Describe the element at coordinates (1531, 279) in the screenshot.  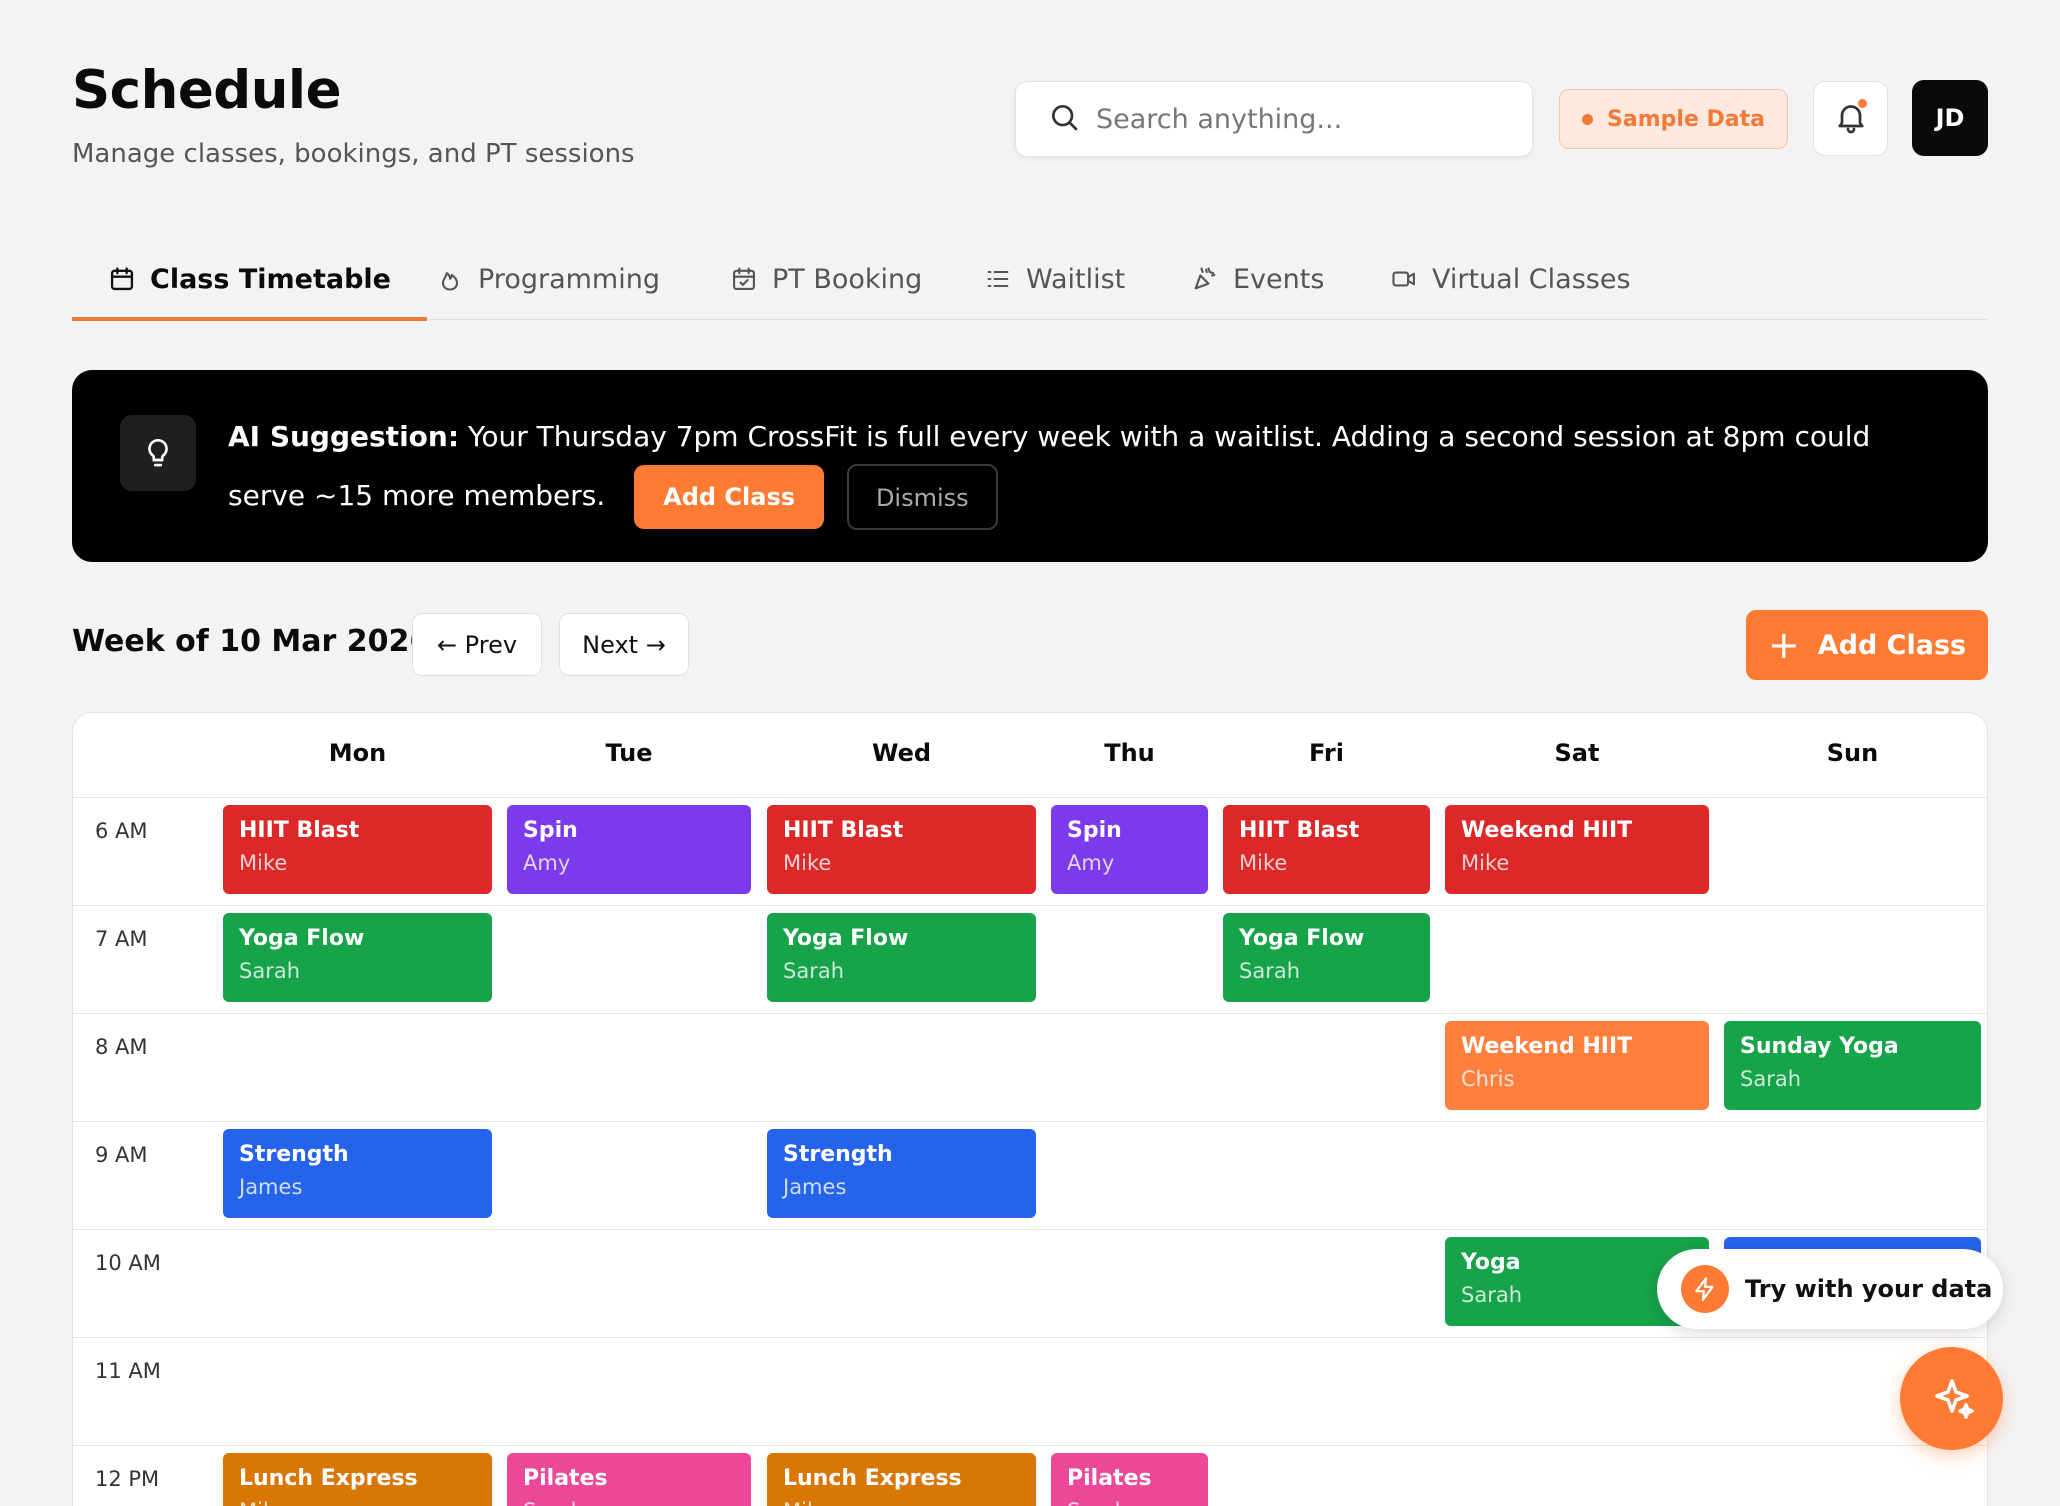
I see `tab-label: Virtual Classes` at that location.